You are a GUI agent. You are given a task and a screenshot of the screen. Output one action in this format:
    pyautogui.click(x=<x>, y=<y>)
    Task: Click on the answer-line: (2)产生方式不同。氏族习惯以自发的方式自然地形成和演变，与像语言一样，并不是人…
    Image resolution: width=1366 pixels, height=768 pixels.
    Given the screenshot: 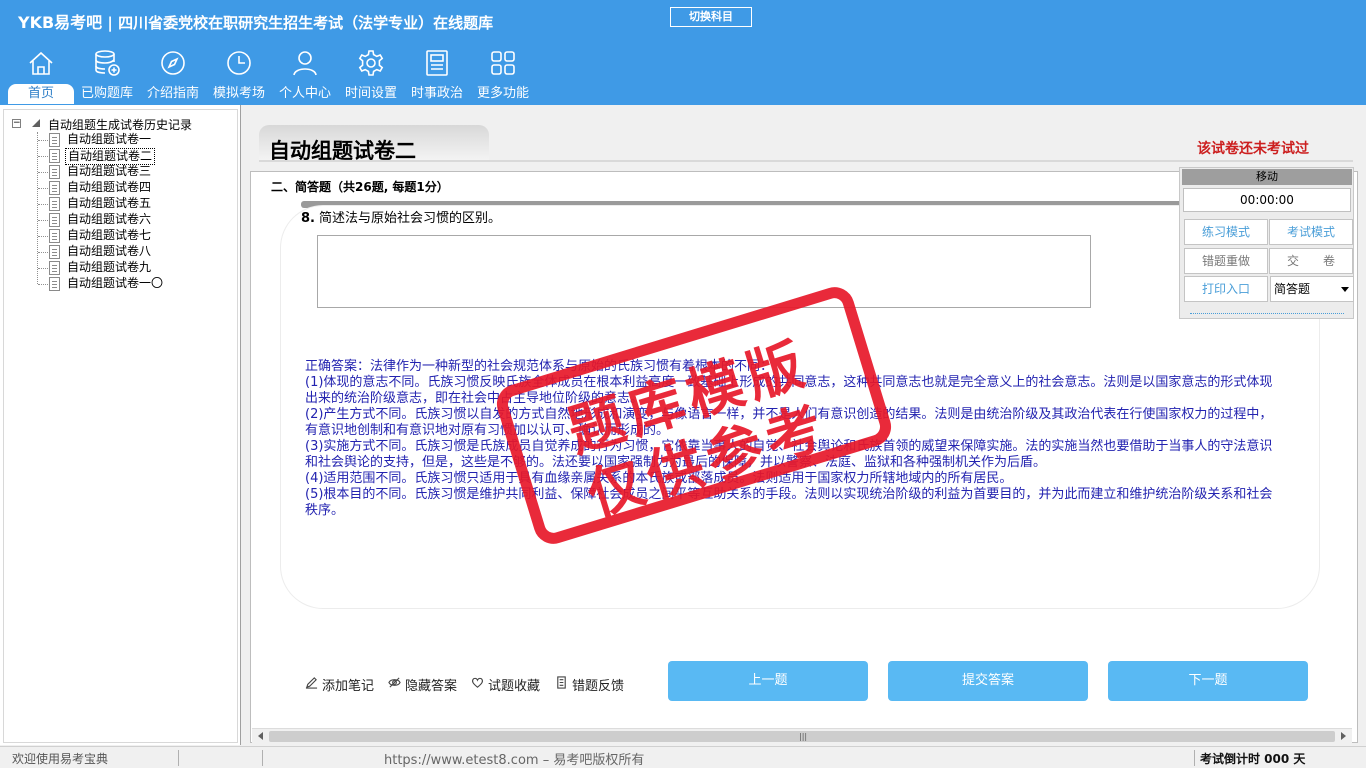 What is the action you would take?
    pyautogui.click(x=789, y=422)
    